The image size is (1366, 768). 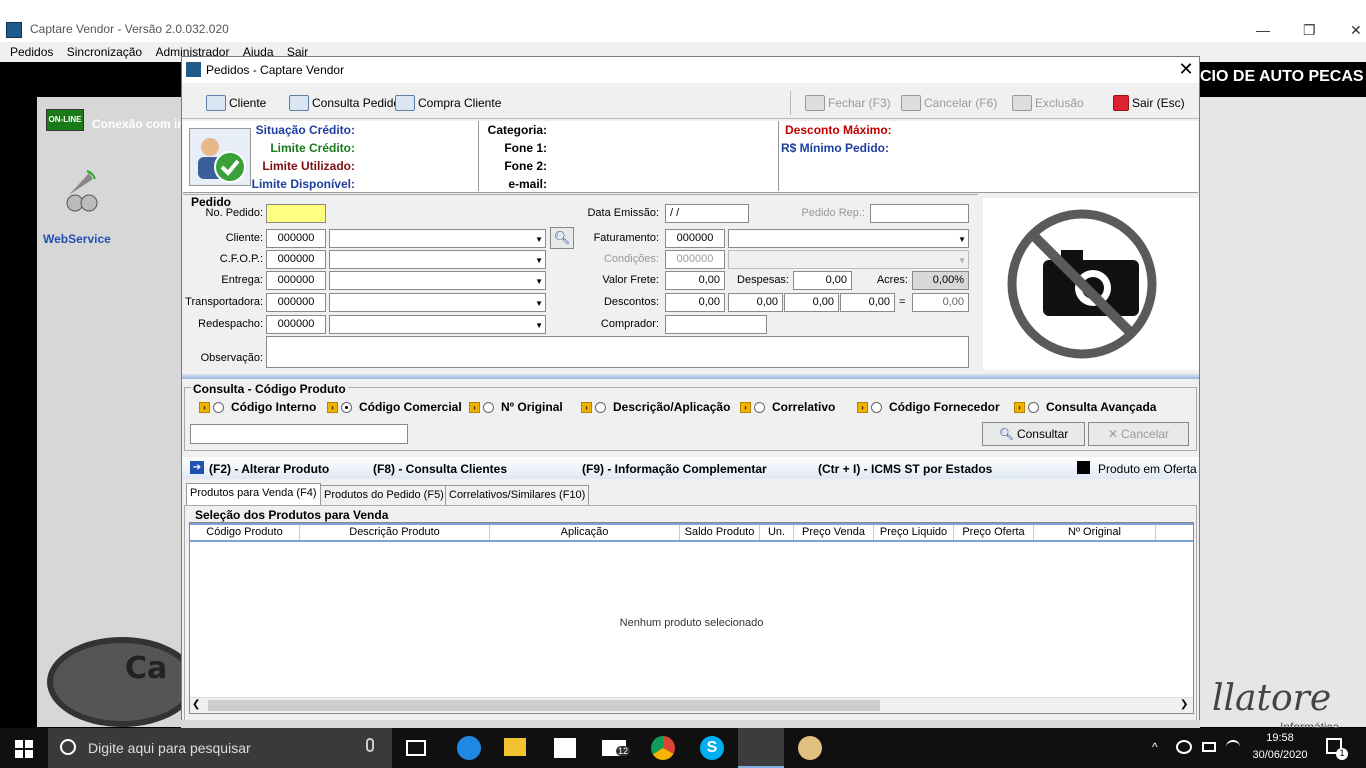 I want to click on radio-codigo-fornecedor: › Código Fornecedor, so click(x=928, y=407).